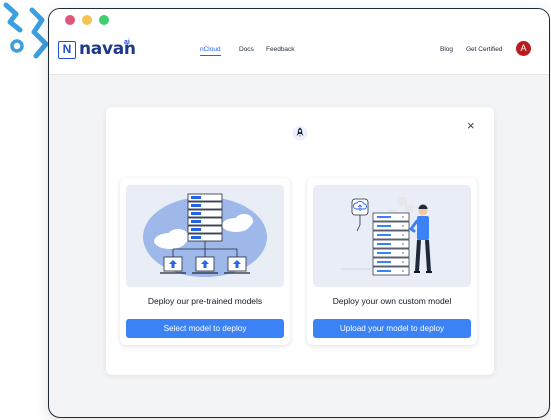 Image resolution: width=551 pixels, height=420 pixels. Describe the element at coordinates (299, 20) in the screenshot. I see `title-bar` at that location.